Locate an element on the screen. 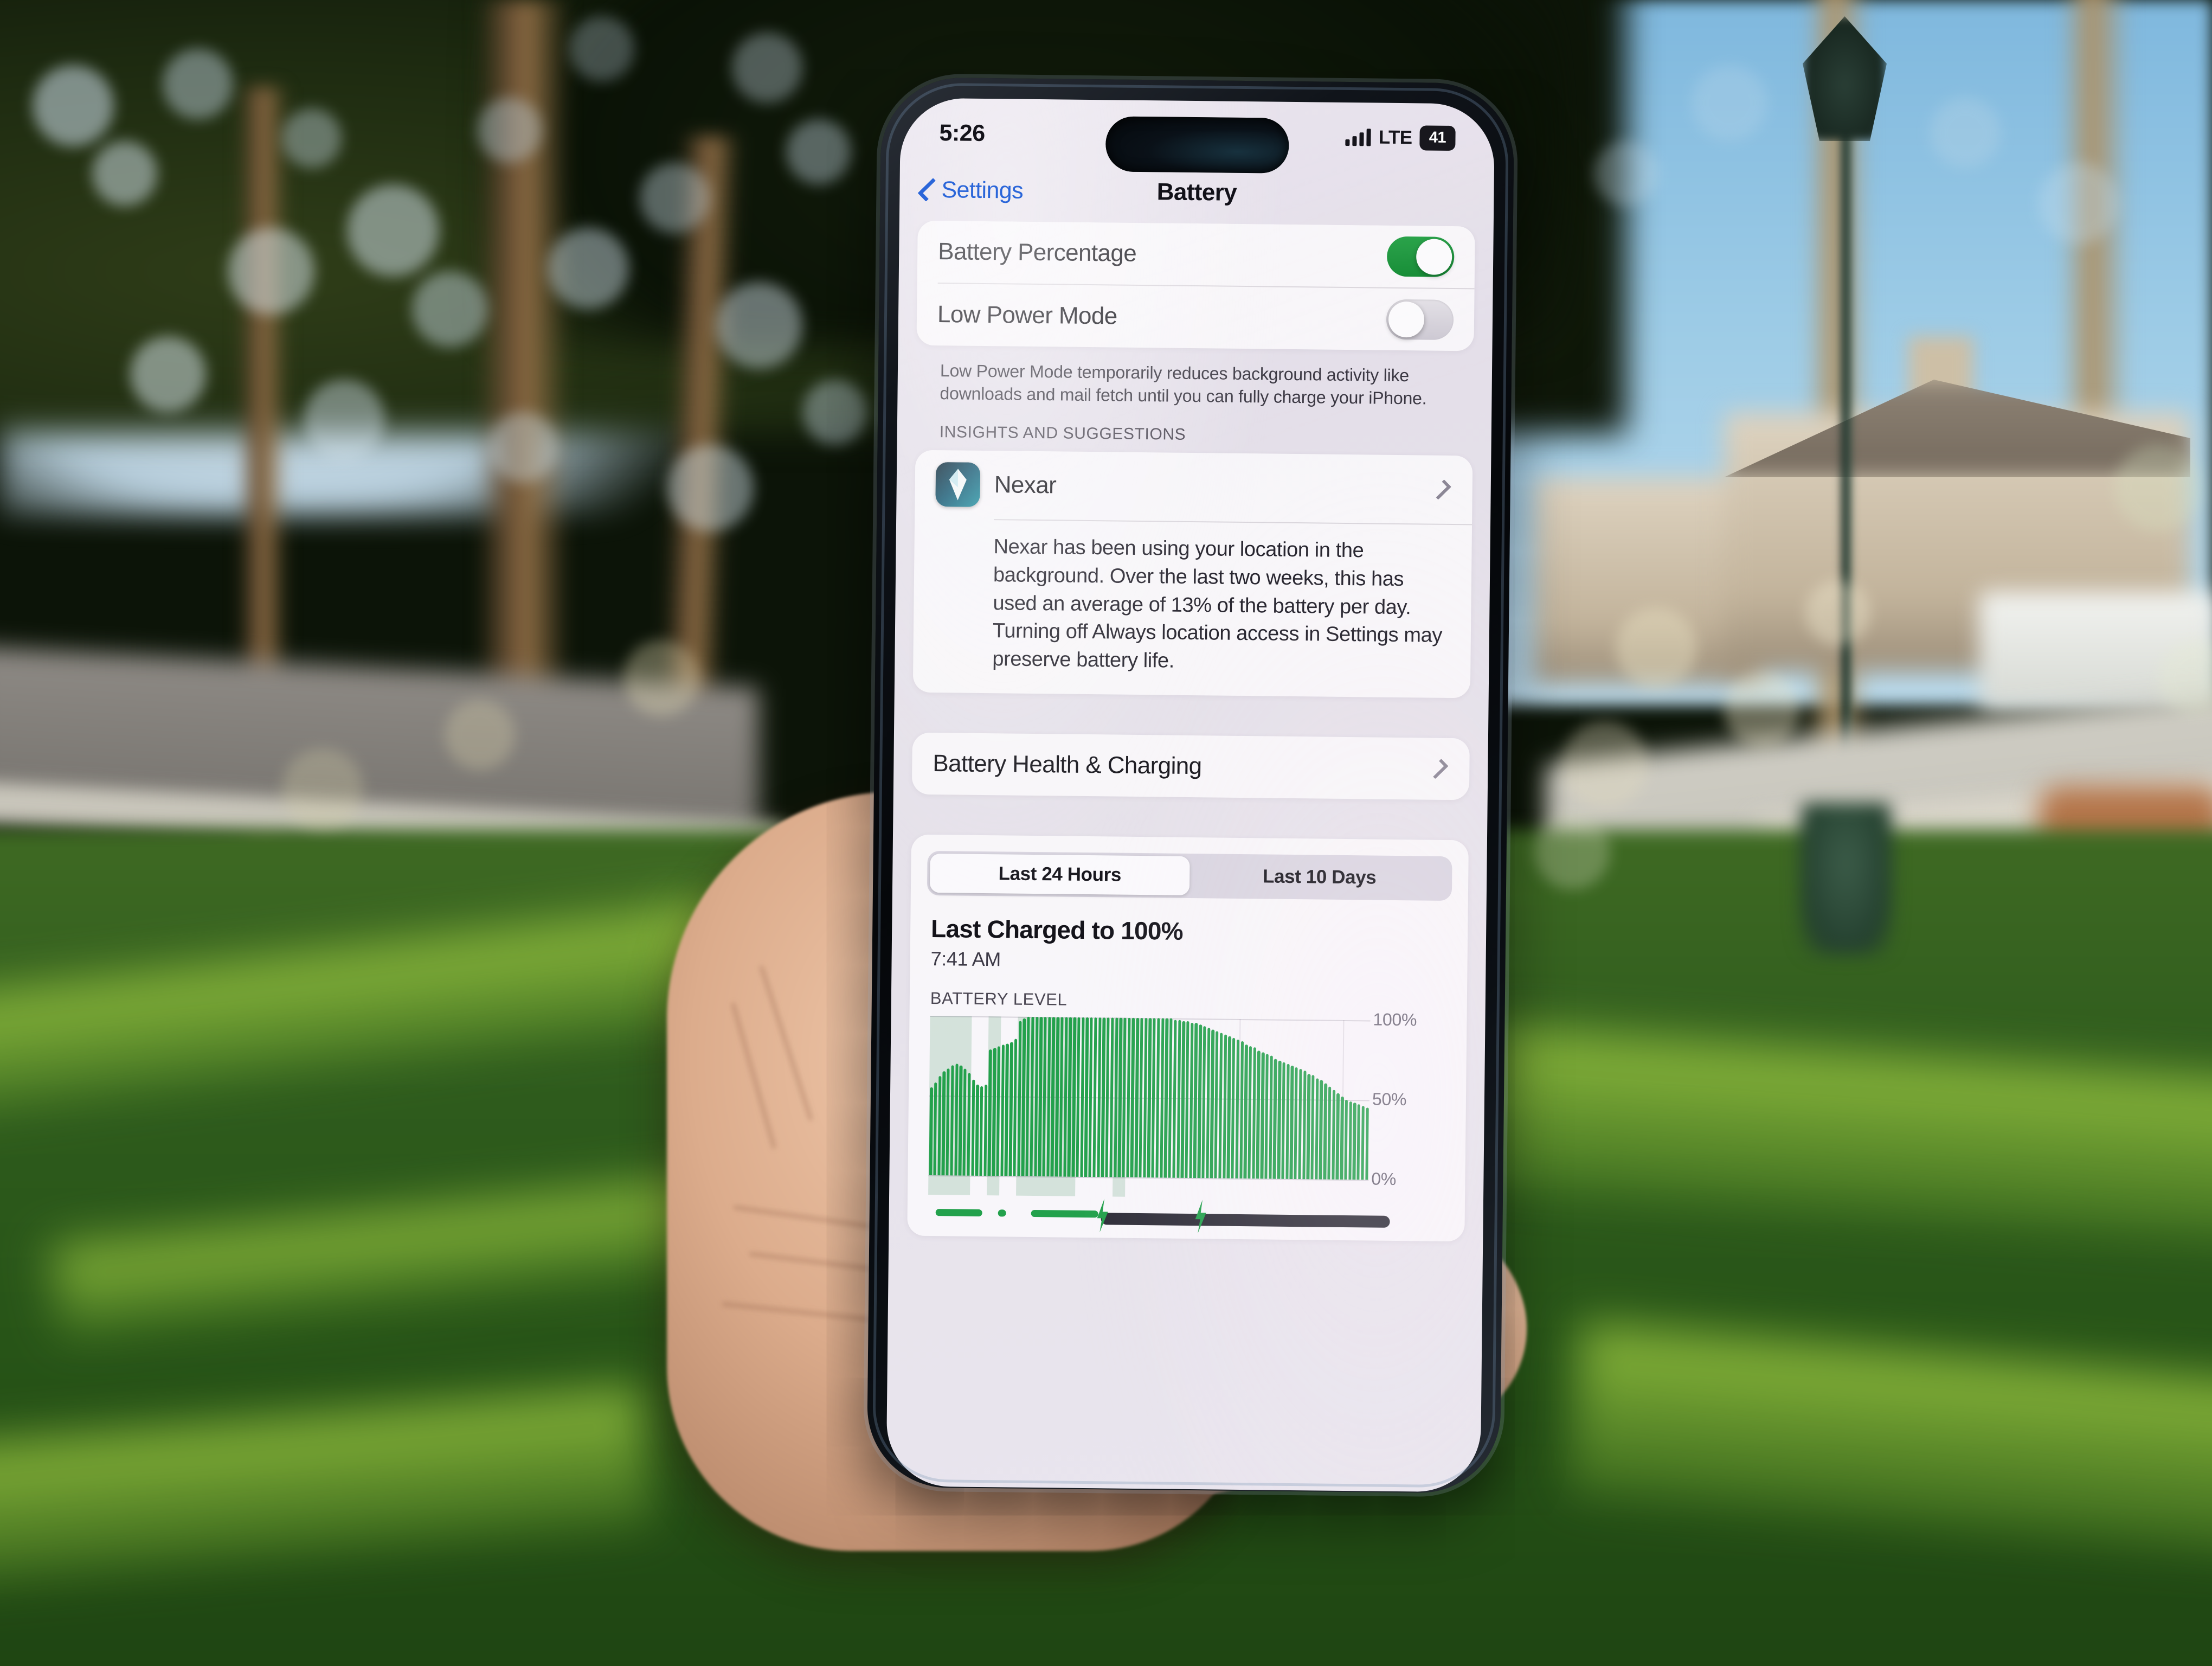 Image resolution: width=2212 pixels, height=1666 pixels. row-battery-health: Battery Health & Charging is located at coordinates (1191, 766).